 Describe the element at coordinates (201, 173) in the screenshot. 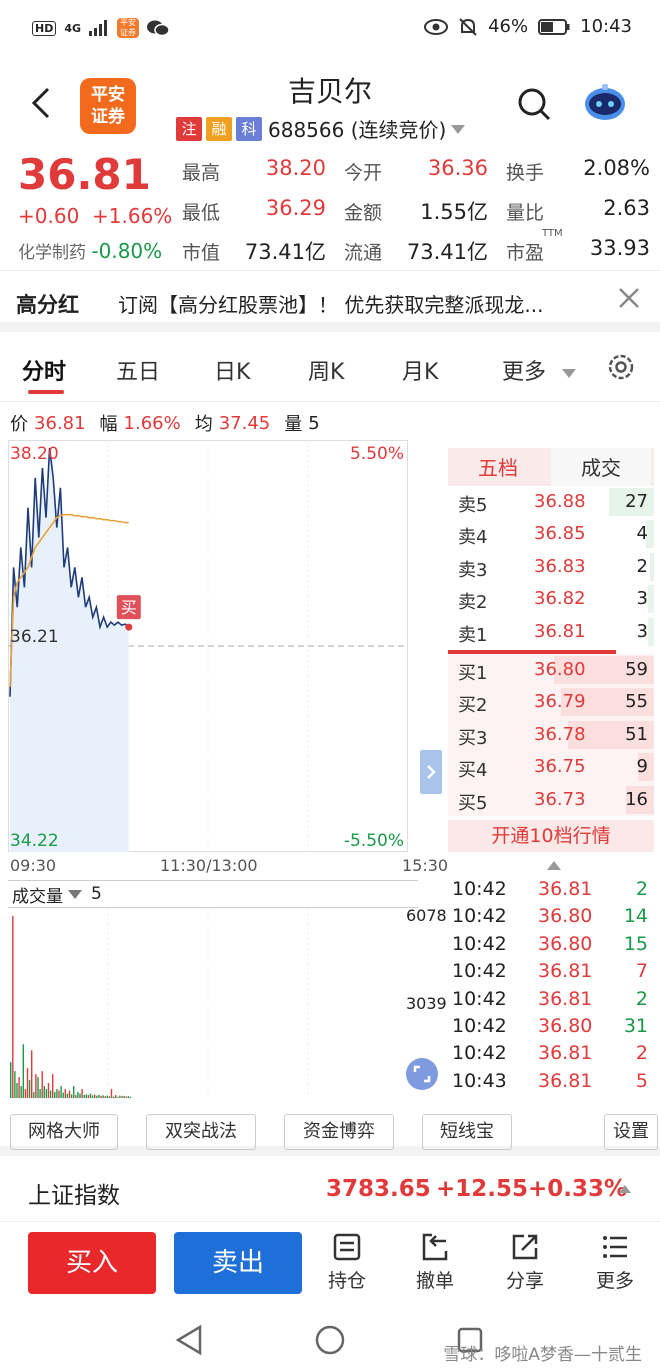

I see `quote-key: 最高` at that location.